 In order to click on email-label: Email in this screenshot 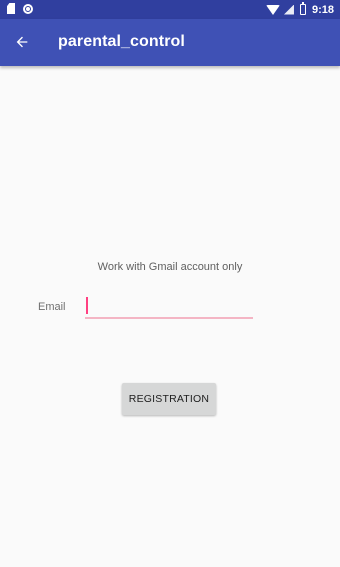, I will do `click(52, 307)`.